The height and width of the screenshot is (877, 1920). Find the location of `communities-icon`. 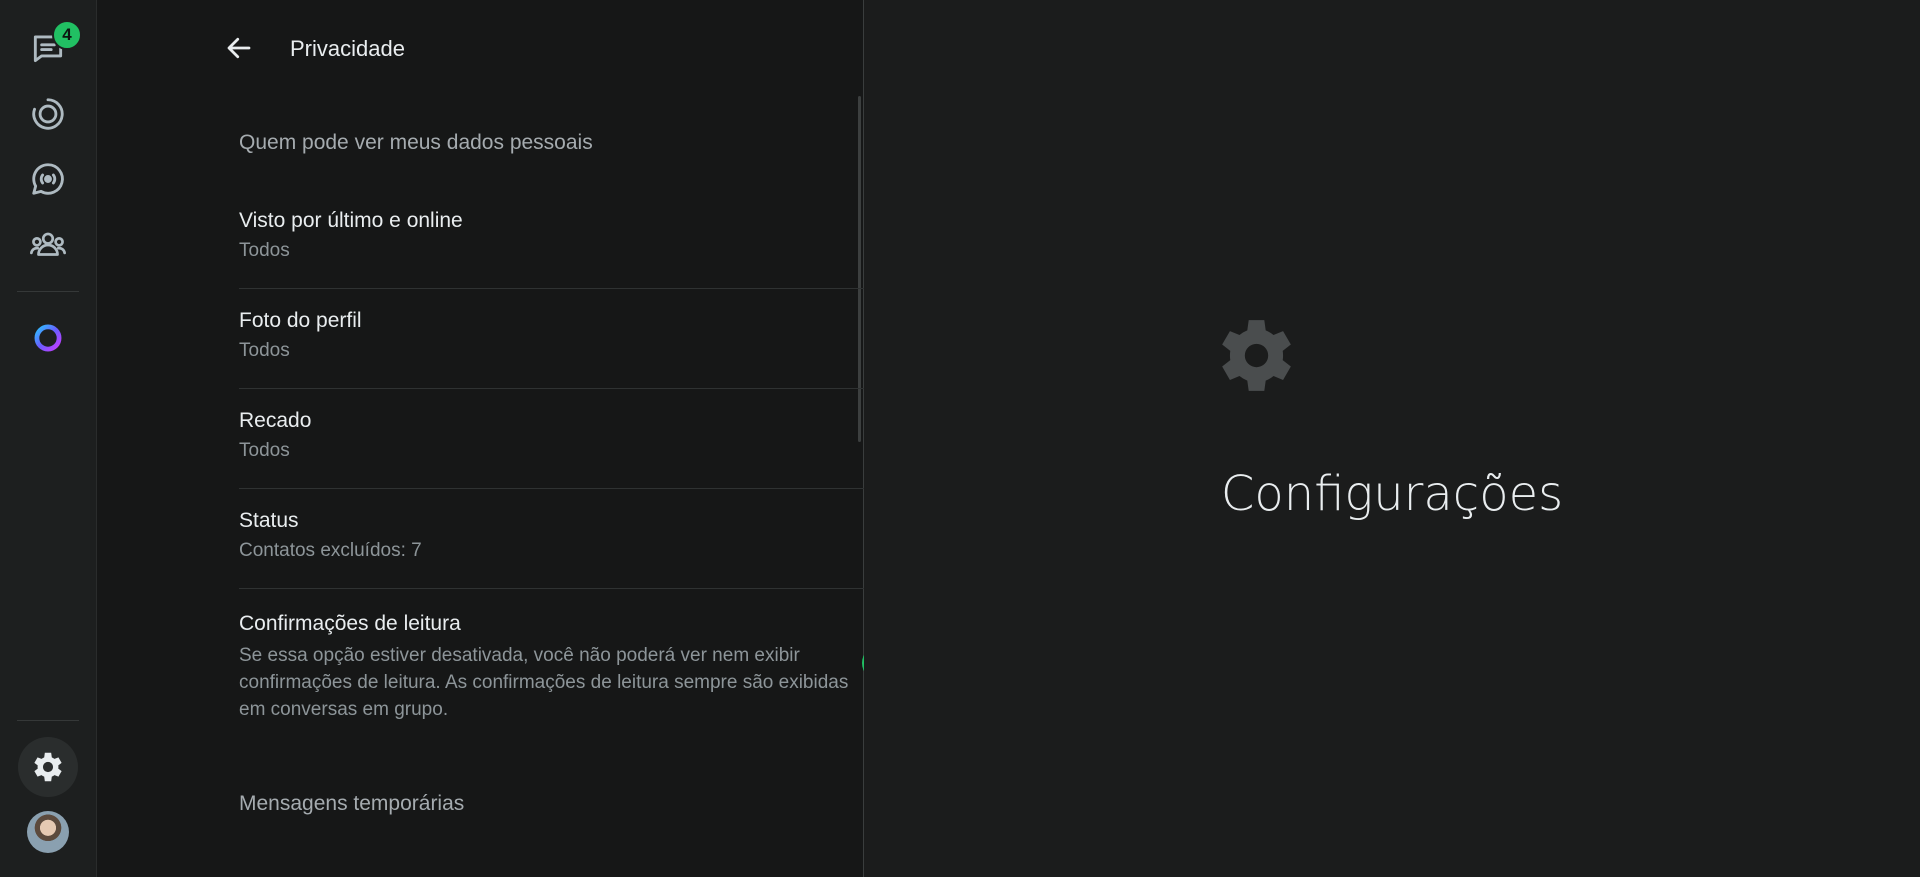

communities-icon is located at coordinates (48, 244).